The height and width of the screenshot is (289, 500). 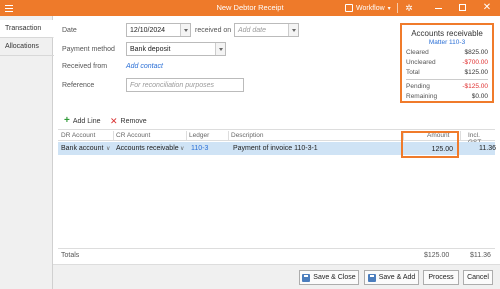 I want to click on received-from-label: Received from, so click(x=85, y=66).